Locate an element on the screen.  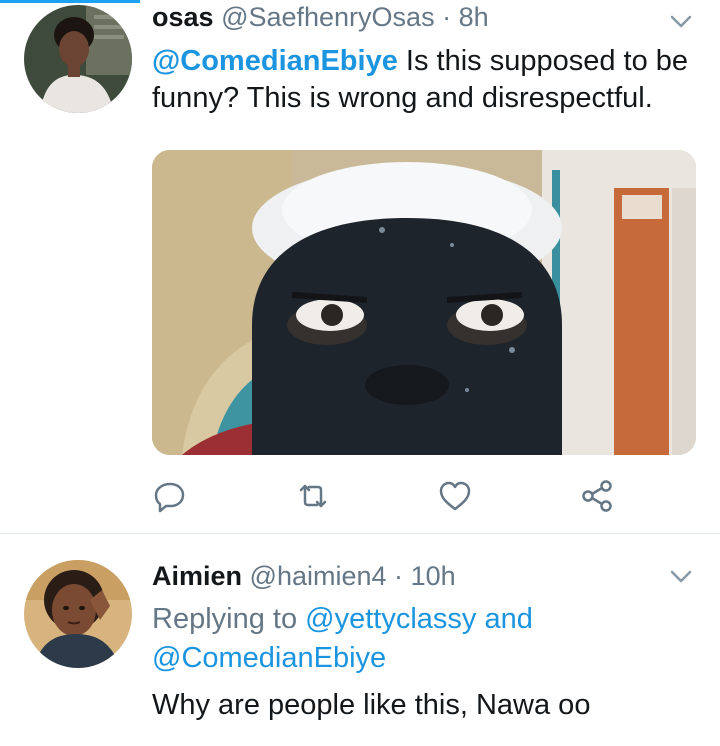
reply-icon is located at coordinates (170, 496).